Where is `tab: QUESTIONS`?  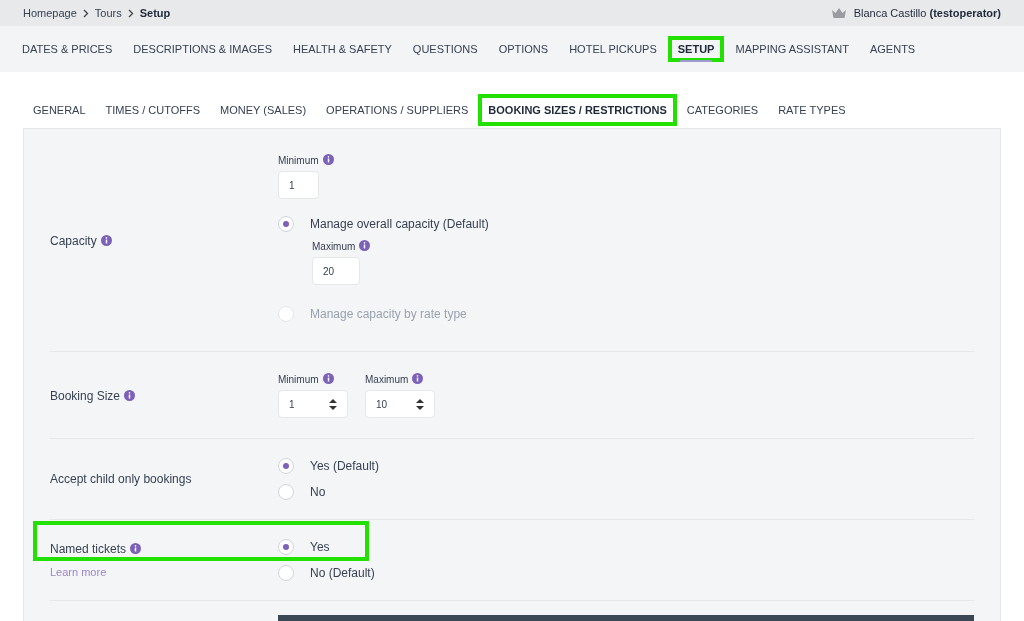 tab: QUESTIONS is located at coordinates (445, 49).